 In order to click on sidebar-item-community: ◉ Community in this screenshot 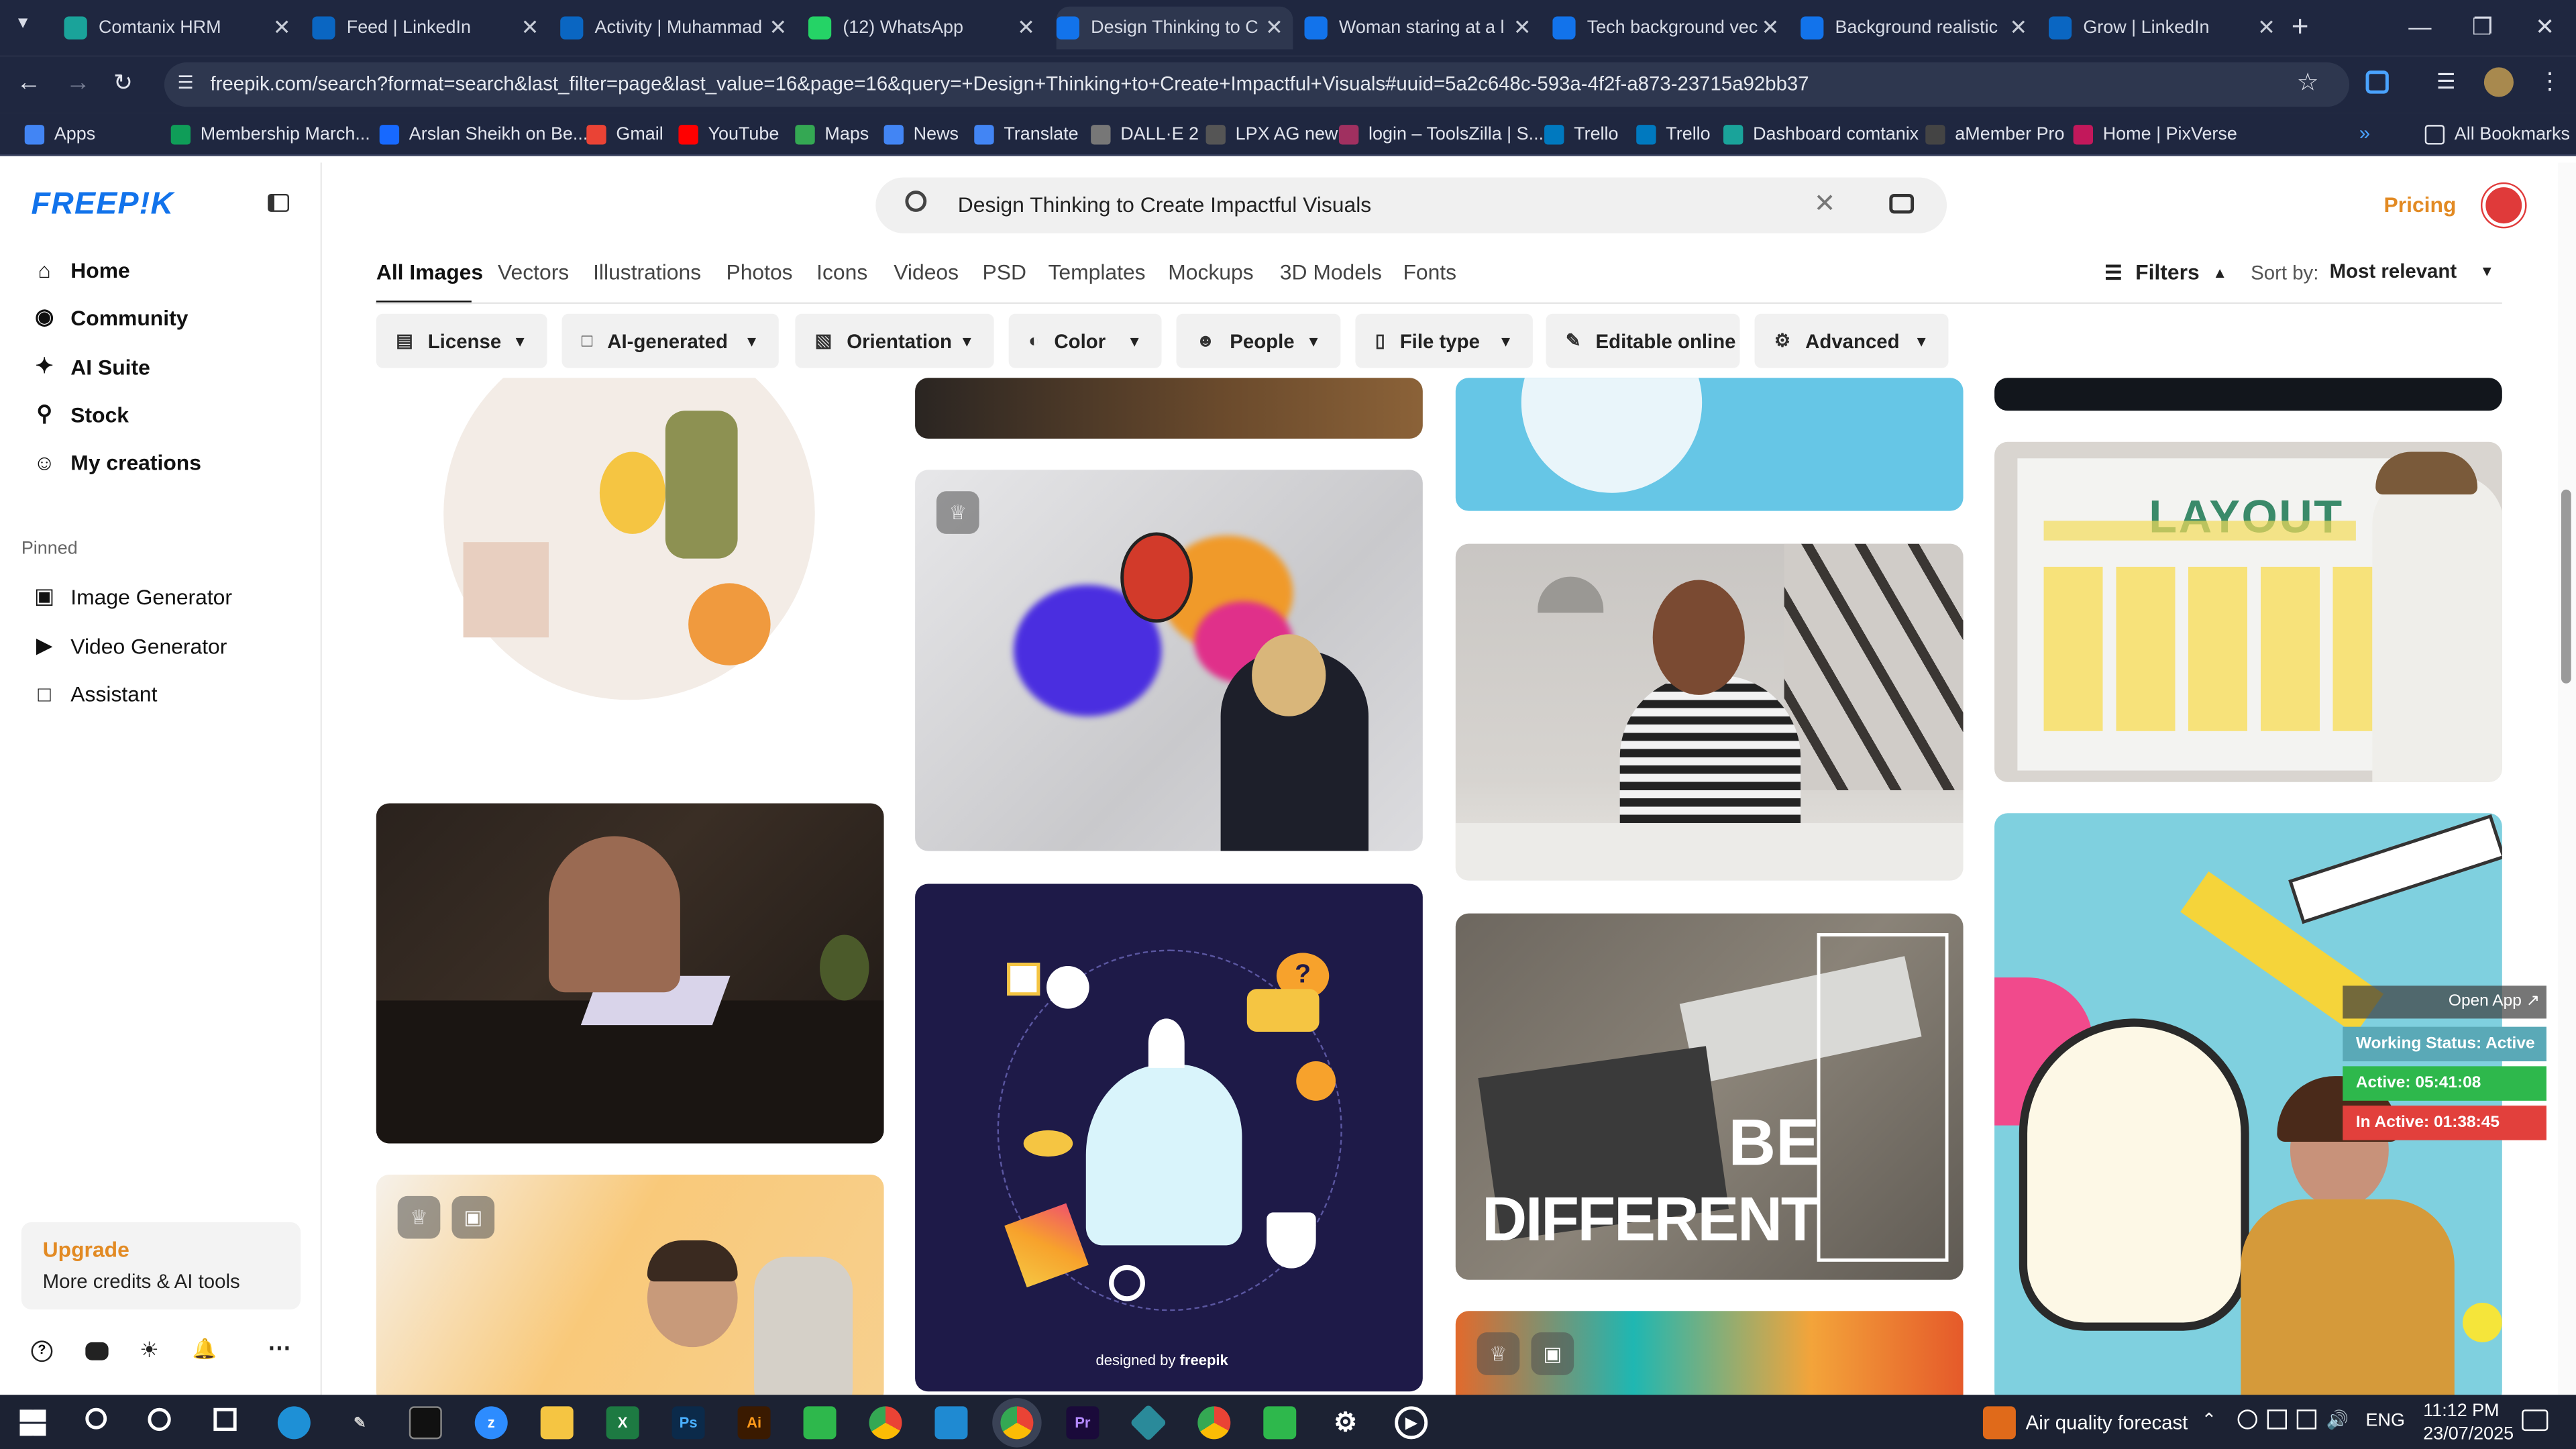, I will do `click(110, 317)`.